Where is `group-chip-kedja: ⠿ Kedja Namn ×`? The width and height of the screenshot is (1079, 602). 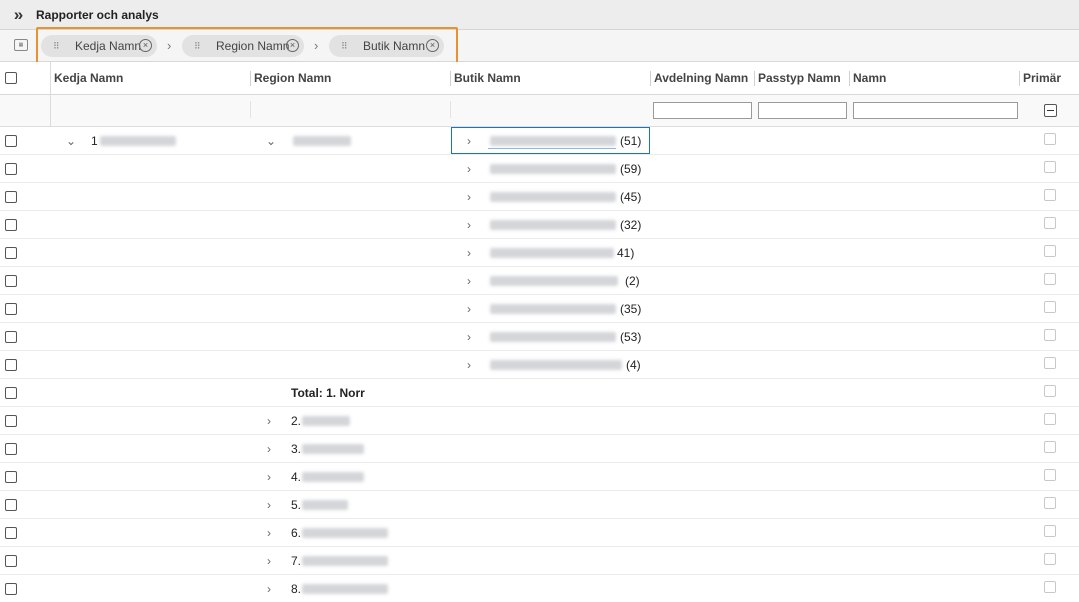
group-chip-kedja: ⠿ Kedja Namn × is located at coordinates (99, 46).